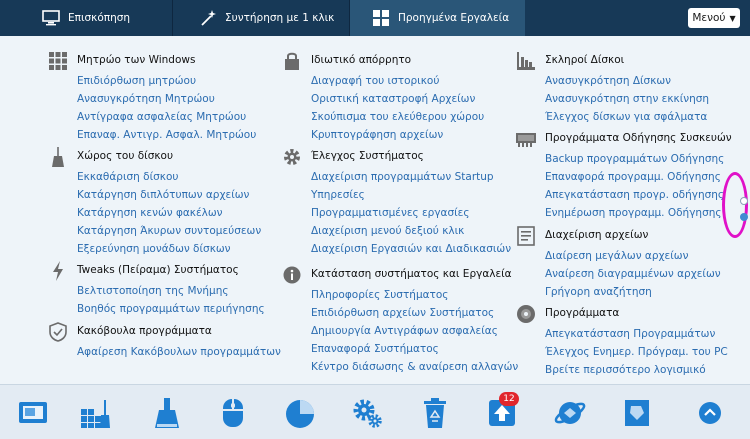  Describe the element at coordinates (208, 18) in the screenshot. I see `magic-wand-icon` at that location.